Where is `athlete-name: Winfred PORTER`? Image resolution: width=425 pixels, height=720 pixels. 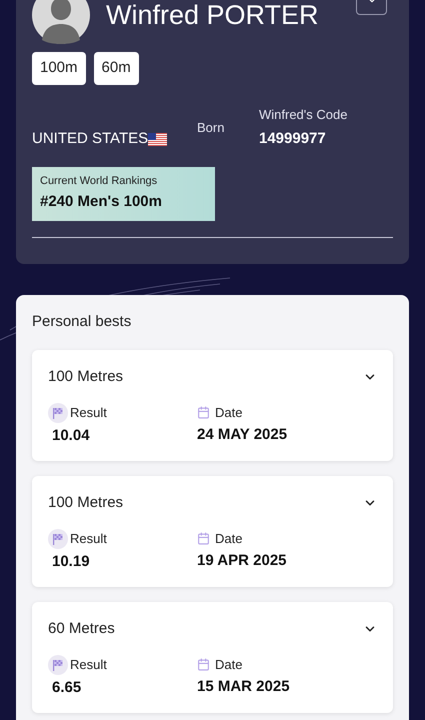
athlete-name: Winfred PORTER is located at coordinates (212, 16).